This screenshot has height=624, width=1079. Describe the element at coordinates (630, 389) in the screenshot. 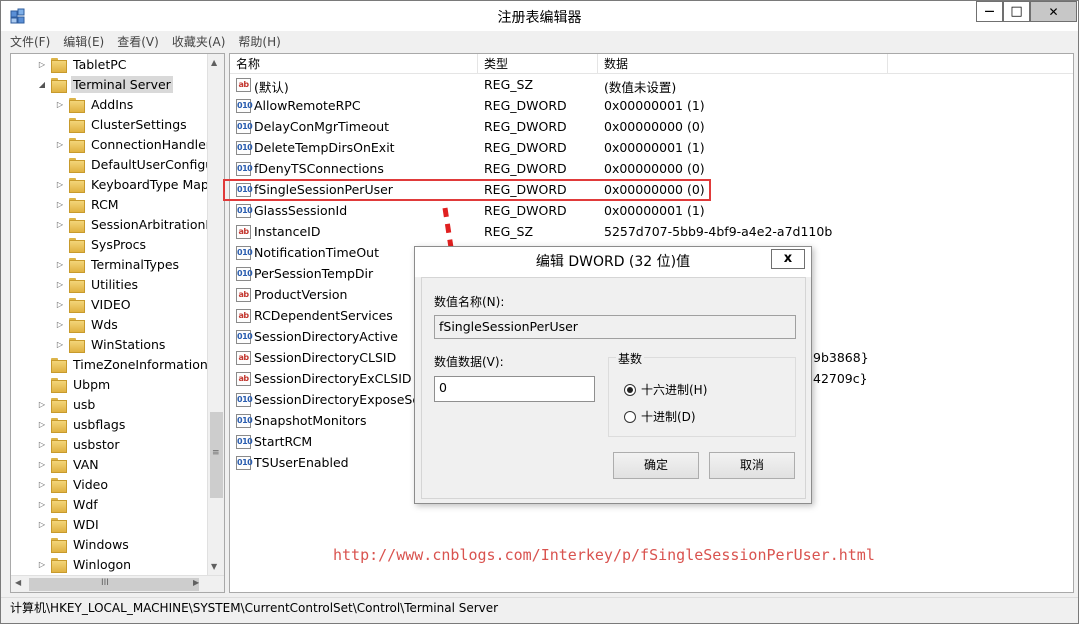

I see `radio-hex-icon` at that location.